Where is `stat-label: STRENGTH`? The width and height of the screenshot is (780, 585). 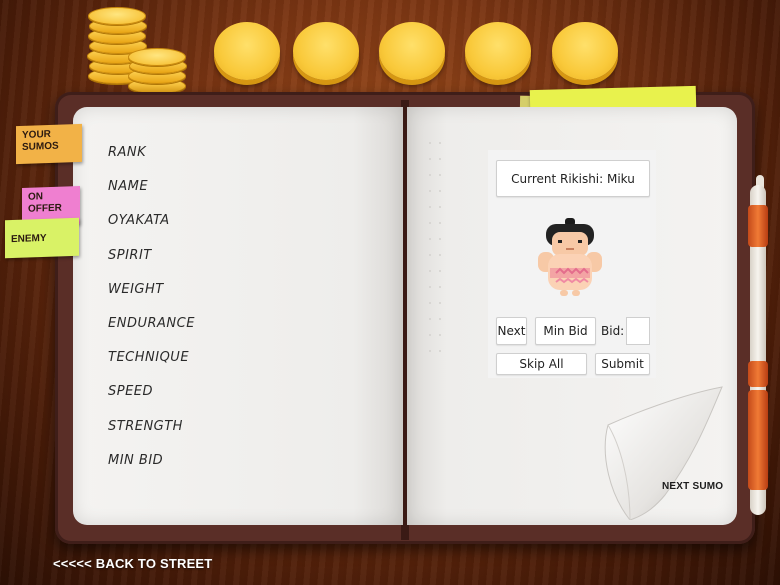 stat-label: STRENGTH is located at coordinates (145, 426).